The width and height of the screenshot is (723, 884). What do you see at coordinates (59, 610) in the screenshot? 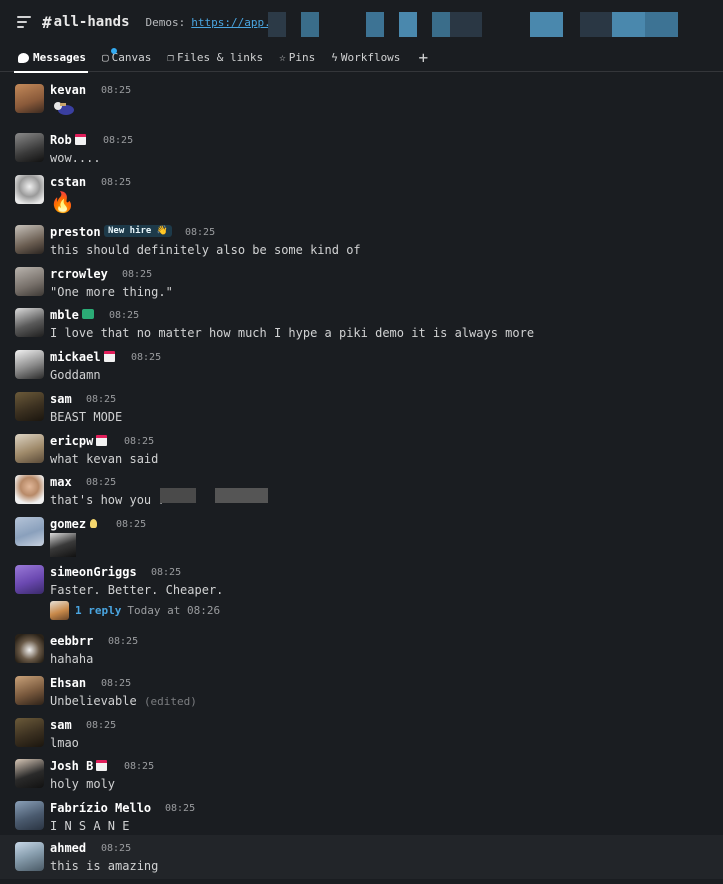
I see `thread-avatar` at bounding box center [59, 610].